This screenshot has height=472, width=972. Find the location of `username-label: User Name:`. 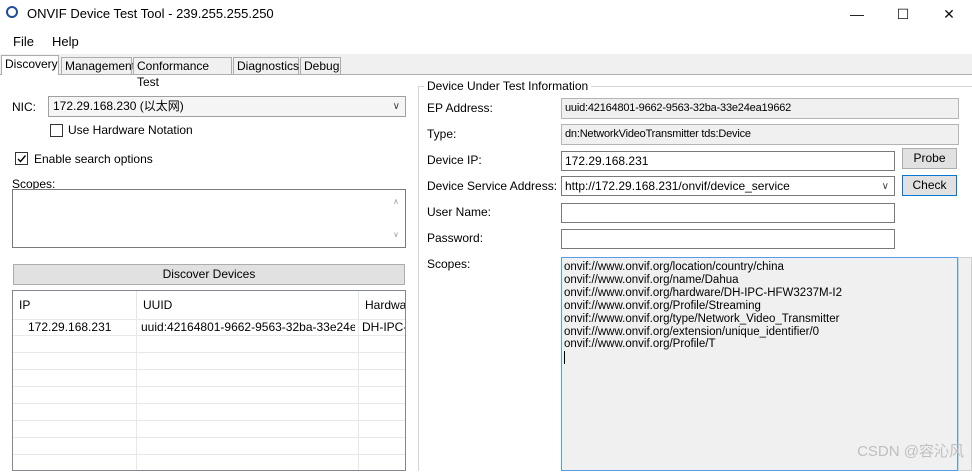

username-label: User Name: is located at coordinates (459, 212).